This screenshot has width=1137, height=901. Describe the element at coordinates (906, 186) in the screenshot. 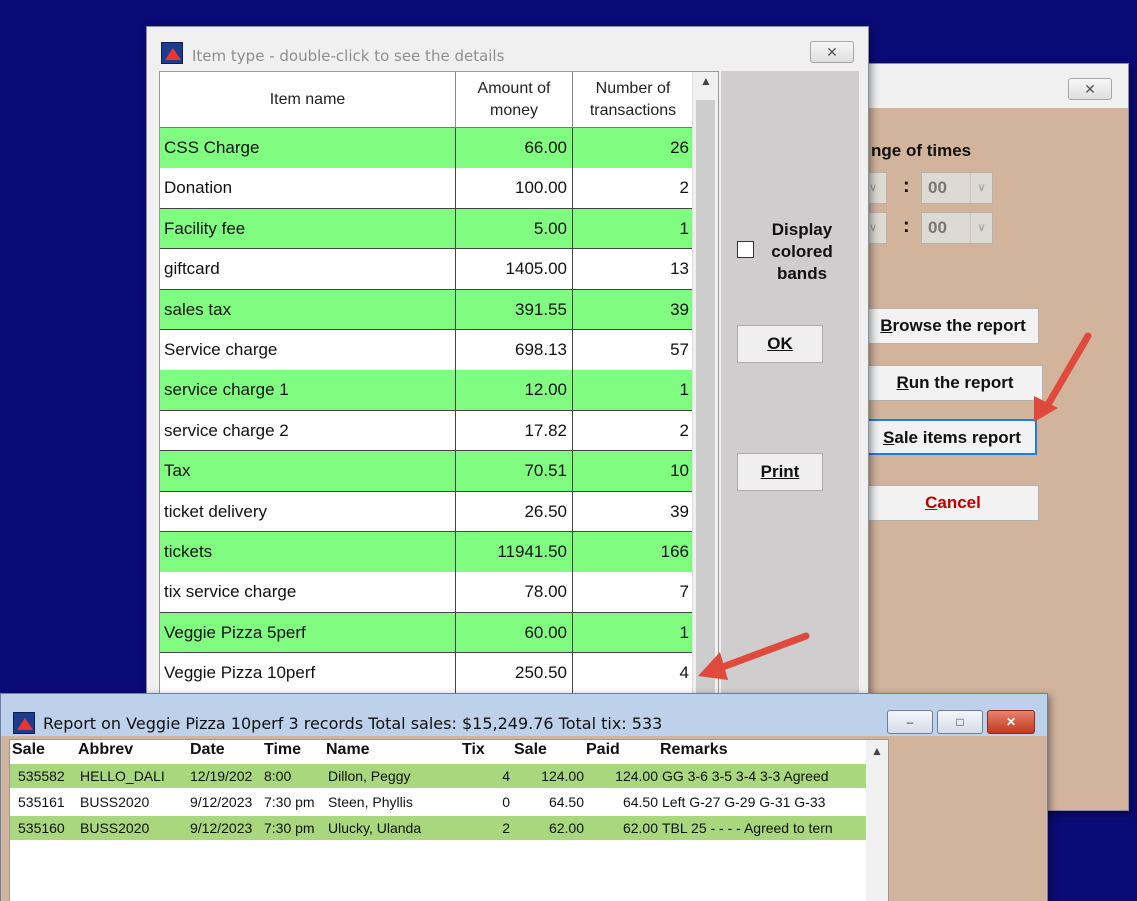

I see `time-colon: :` at that location.